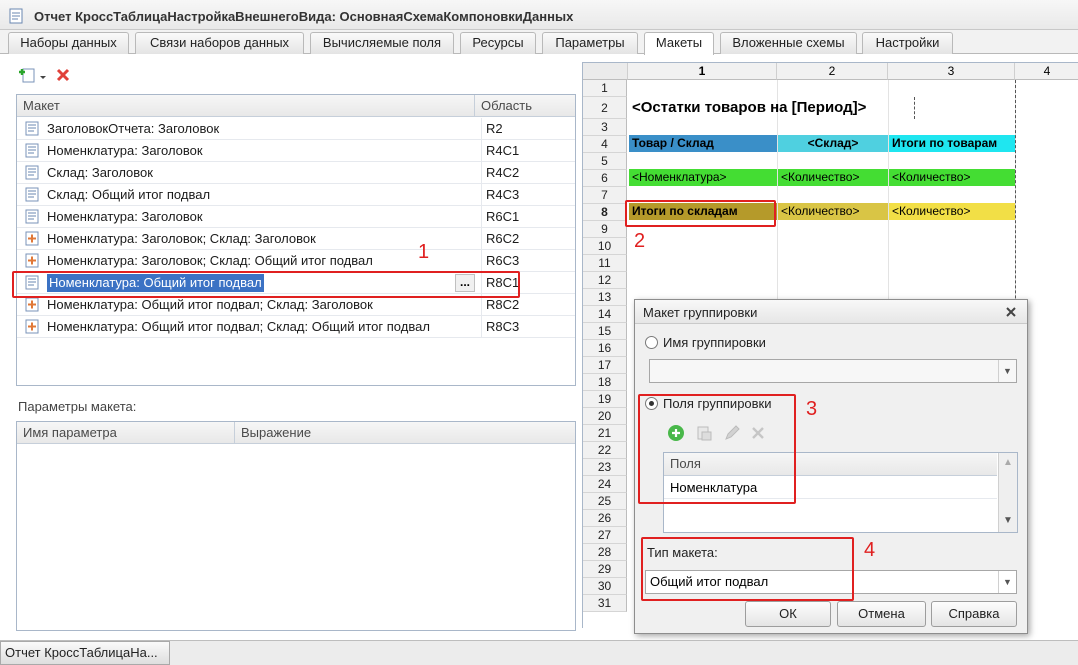 This screenshot has width=1078, height=665. Describe the element at coordinates (605, 552) in the screenshot. I see `row-header-28: 28` at that location.